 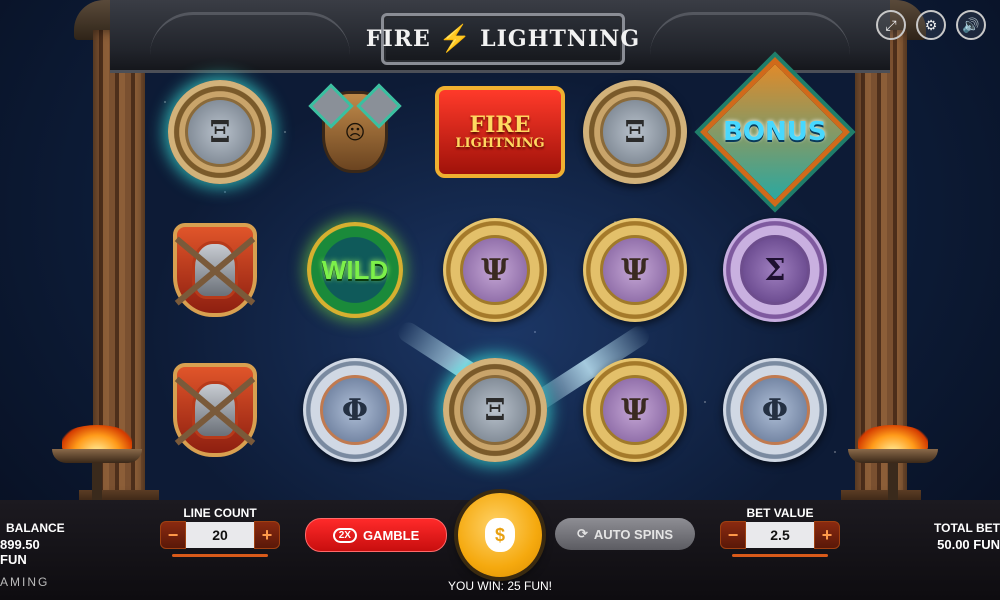 I want to click on money-bag-icon: $, so click(x=500, y=535).